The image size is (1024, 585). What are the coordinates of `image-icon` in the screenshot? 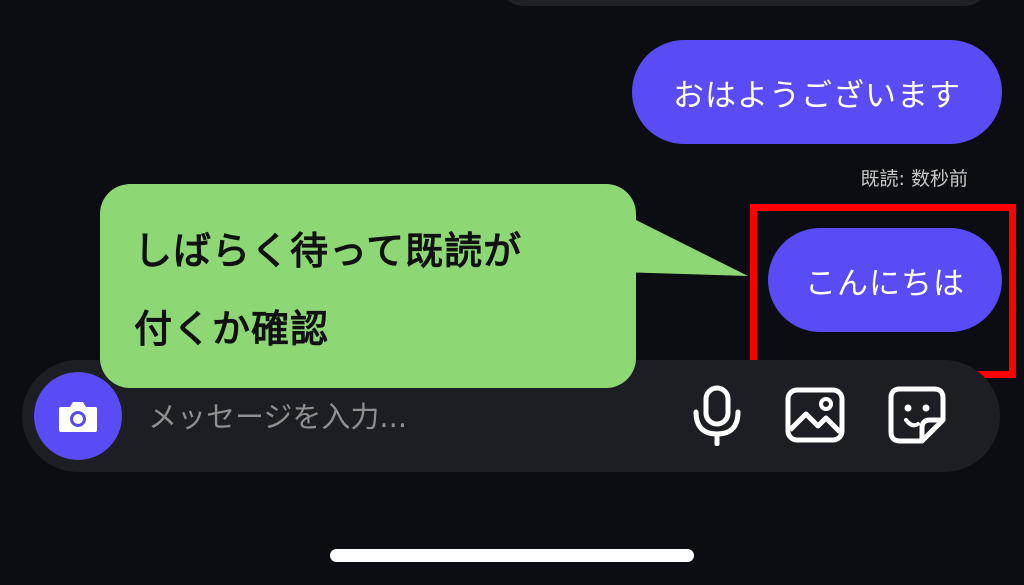 It's located at (815, 415).